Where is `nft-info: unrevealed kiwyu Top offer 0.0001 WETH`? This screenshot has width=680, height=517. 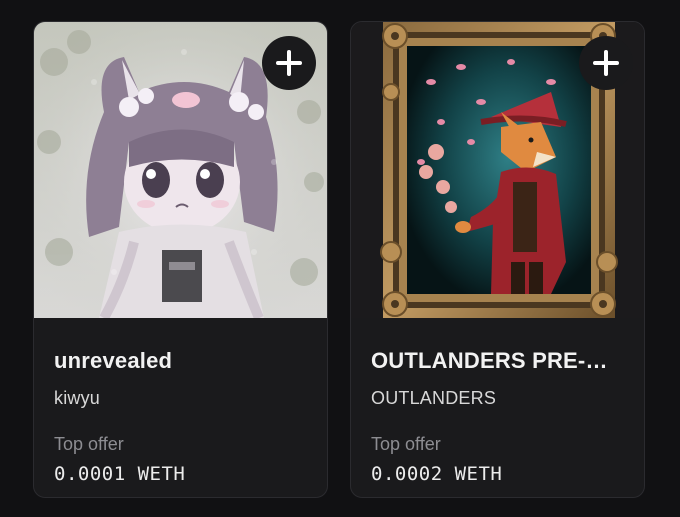
nft-info: unrevealed kiwyu Top offer 0.0001 WETH is located at coordinates (182, 401).